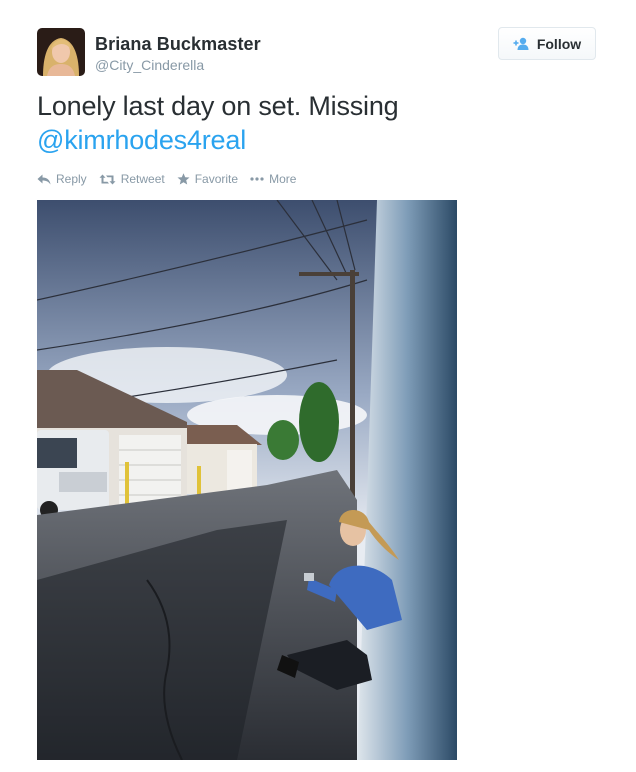  I want to click on reply-label: Reply, so click(71, 179).